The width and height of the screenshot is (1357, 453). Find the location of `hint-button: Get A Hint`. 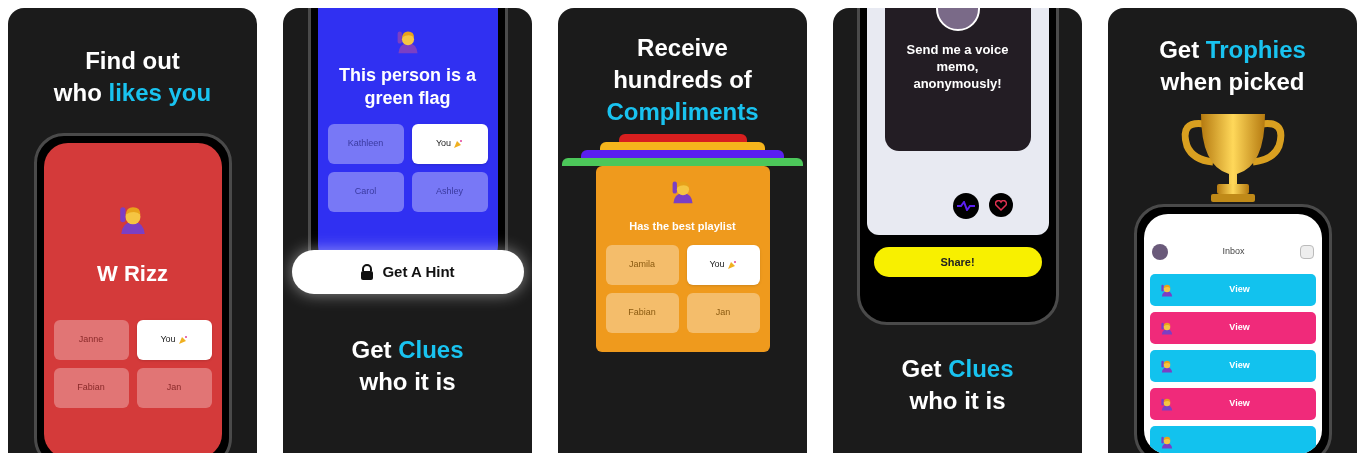

hint-button: Get A Hint is located at coordinates (407, 272).